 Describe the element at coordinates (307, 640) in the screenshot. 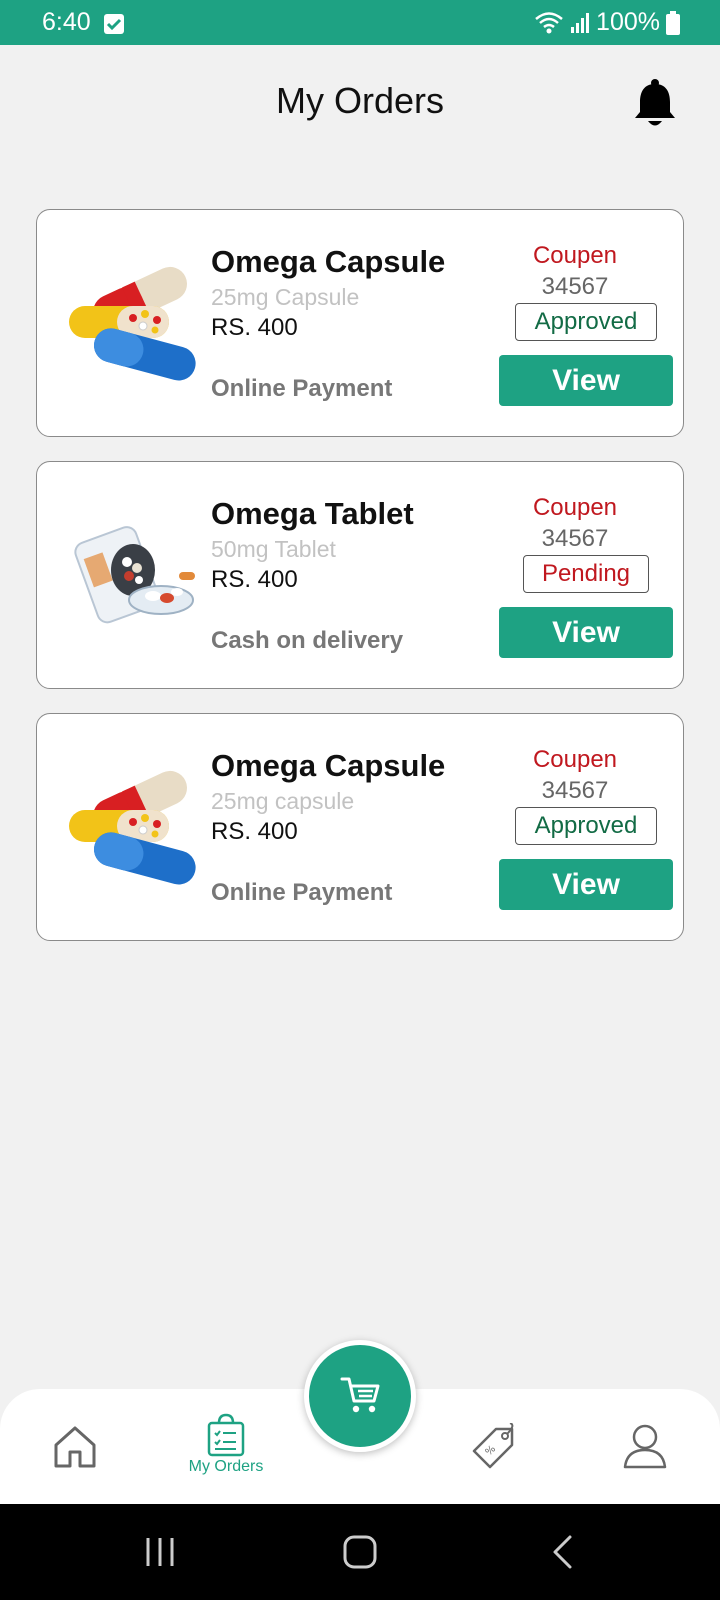

I see `payment-method: Cash on delivery` at that location.